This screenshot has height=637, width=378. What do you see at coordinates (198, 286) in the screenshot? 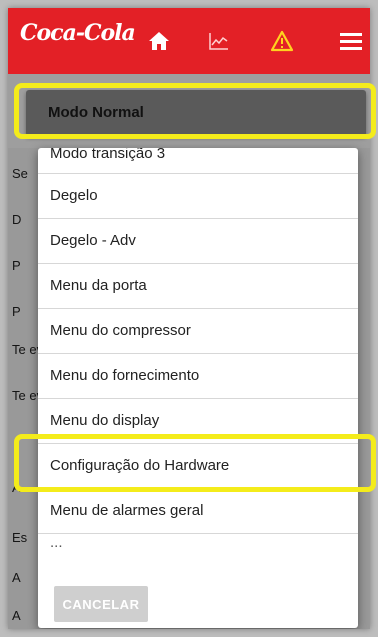
I see `option-menu-da-porta: Menu da porta` at bounding box center [198, 286].